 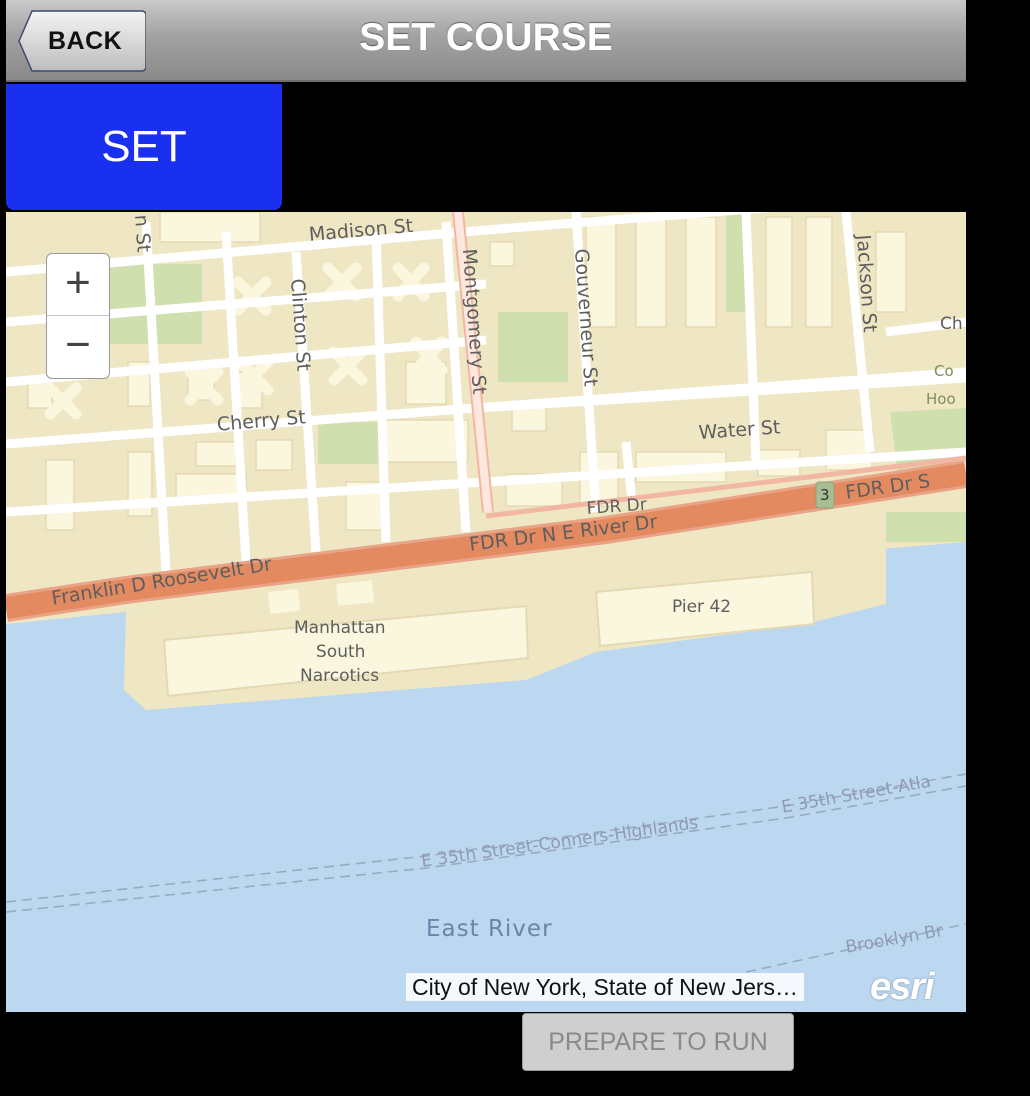 I want to click on page-title: SET COURSE, so click(x=486, y=37).